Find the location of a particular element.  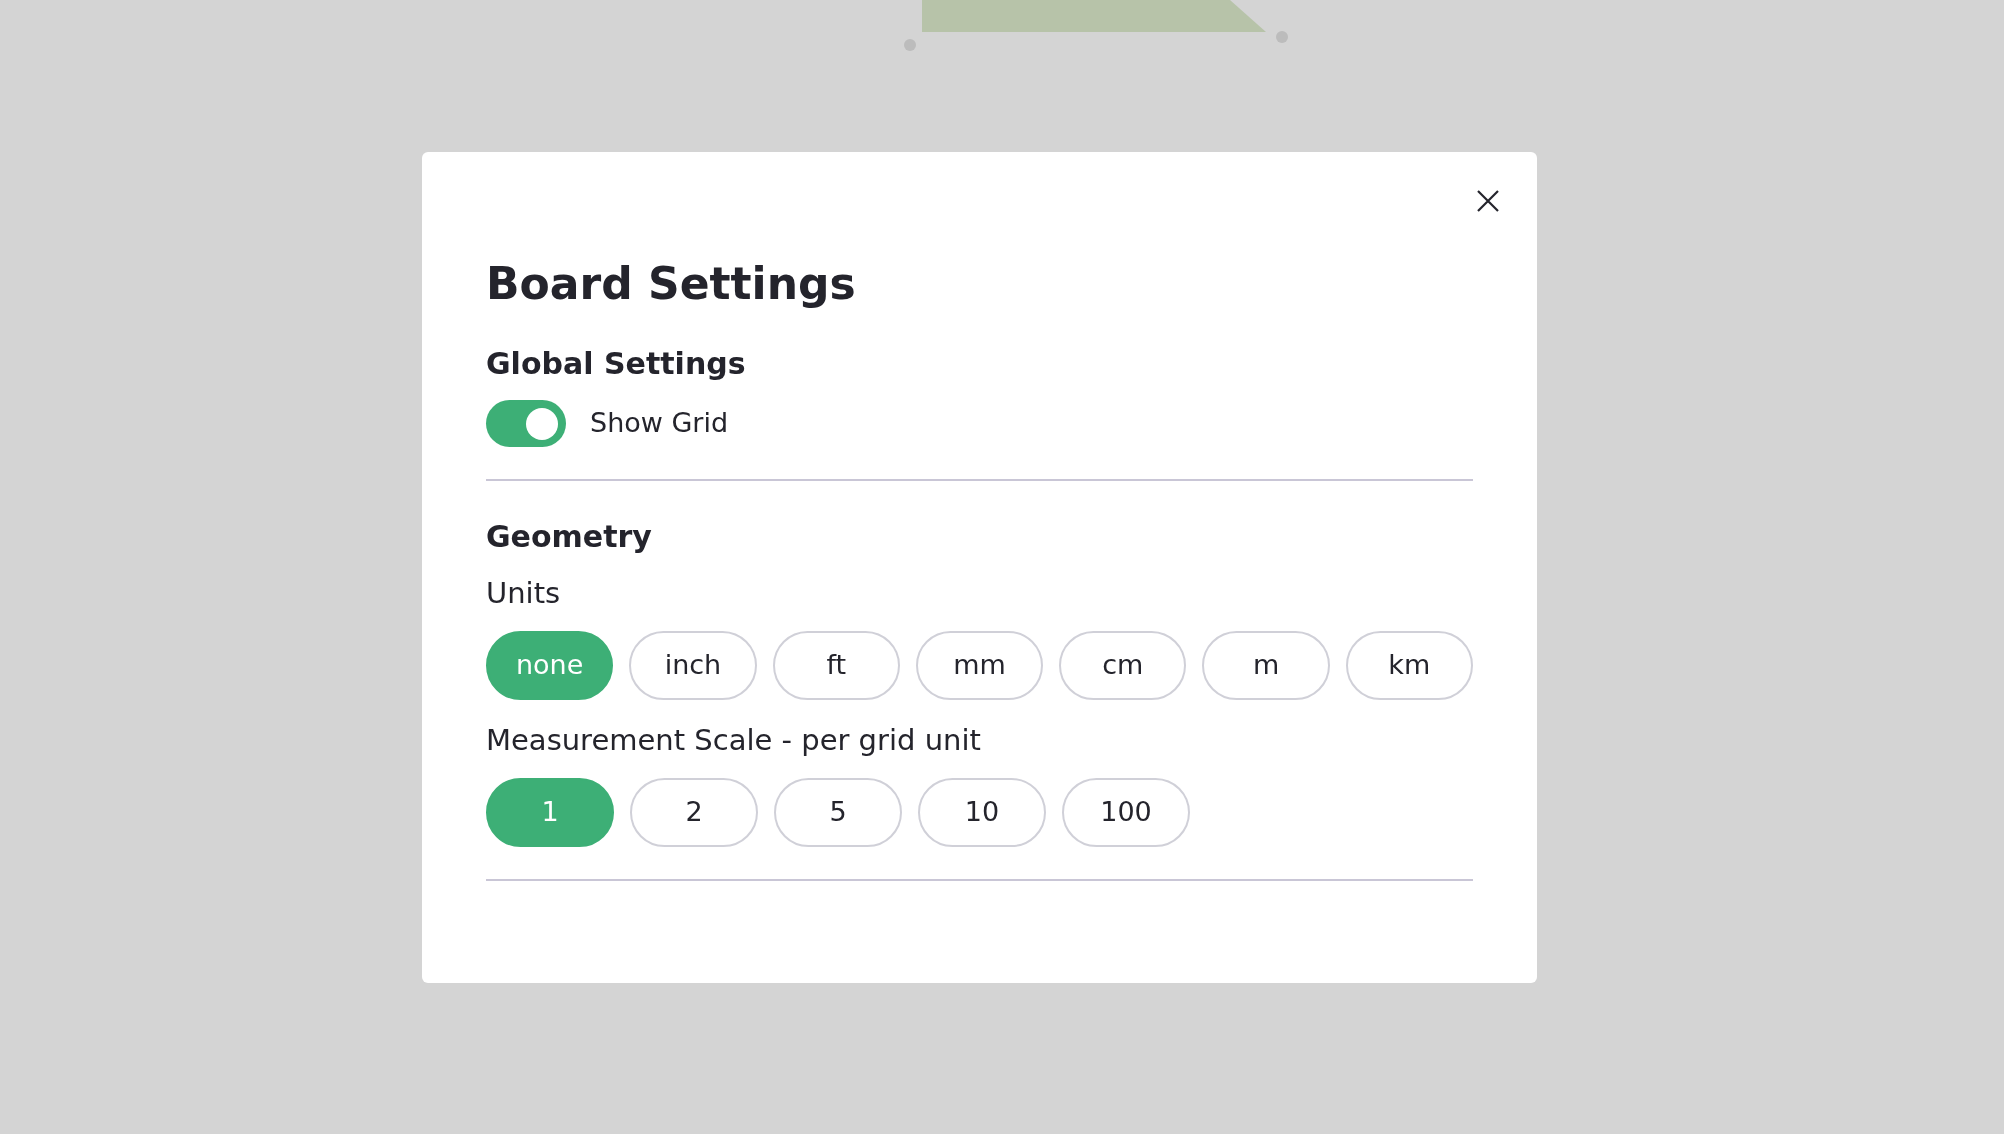

option-button: m is located at coordinates (1266, 665).